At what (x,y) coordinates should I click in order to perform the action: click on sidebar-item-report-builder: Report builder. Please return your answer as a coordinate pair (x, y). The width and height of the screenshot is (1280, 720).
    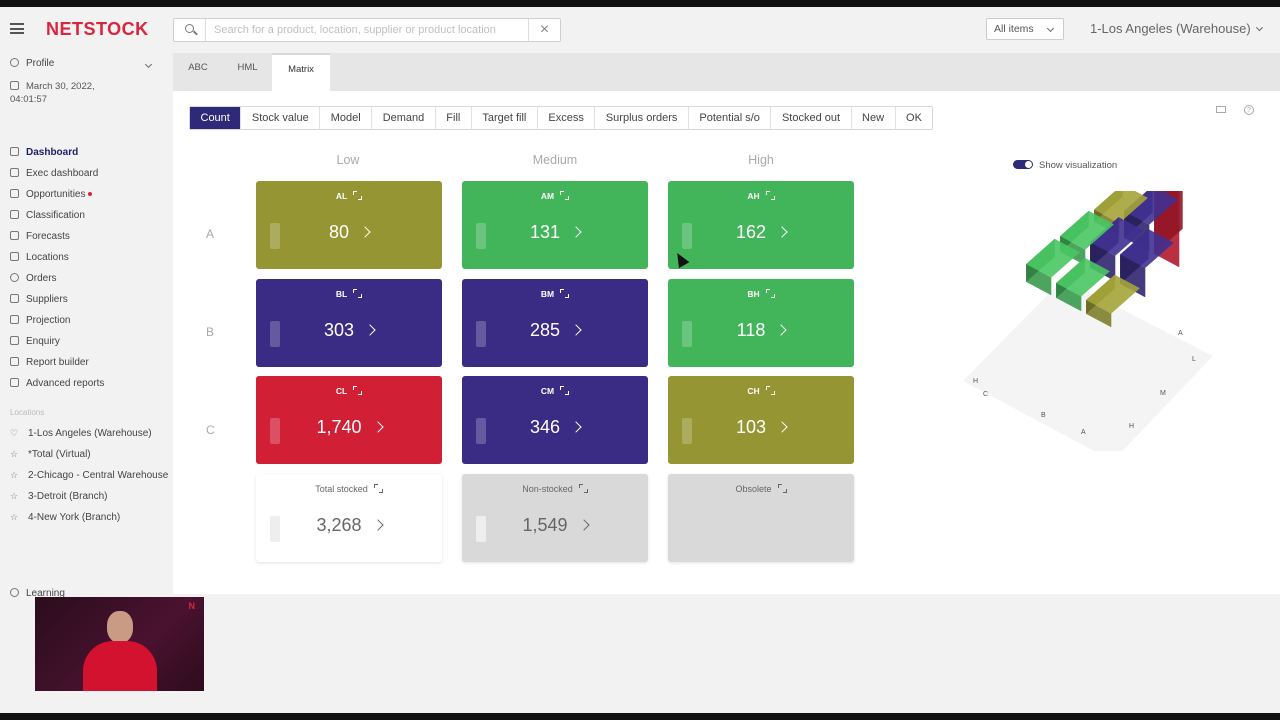
    Looking at the image, I should click on (57, 366).